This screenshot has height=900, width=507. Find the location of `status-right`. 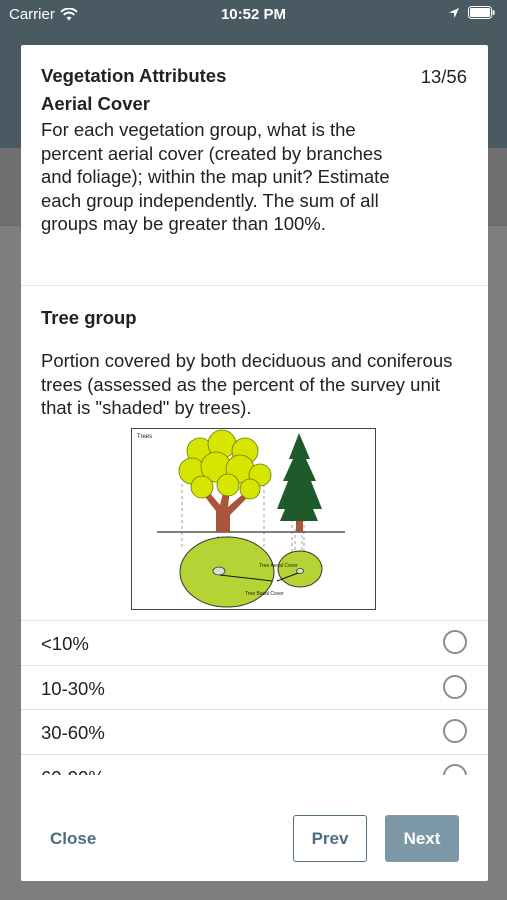

status-right is located at coordinates (471, 12).